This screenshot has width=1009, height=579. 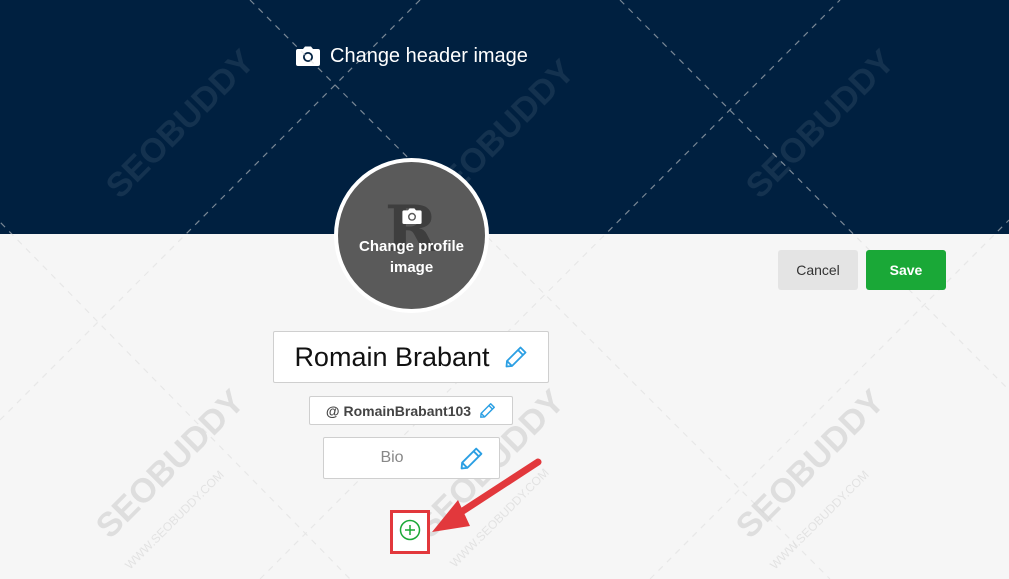 I want to click on add-field-button, so click(x=410, y=532).